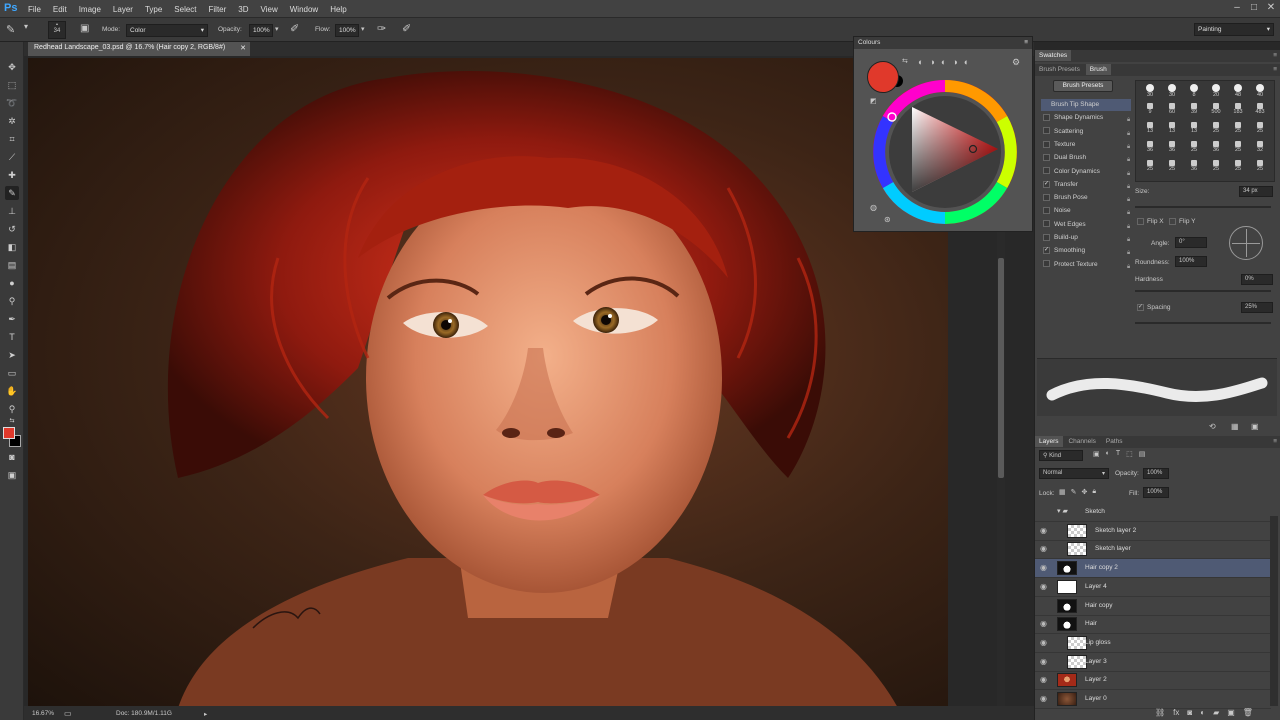  I want to click on brush-tool-icon: ✎, so click(10, 29).